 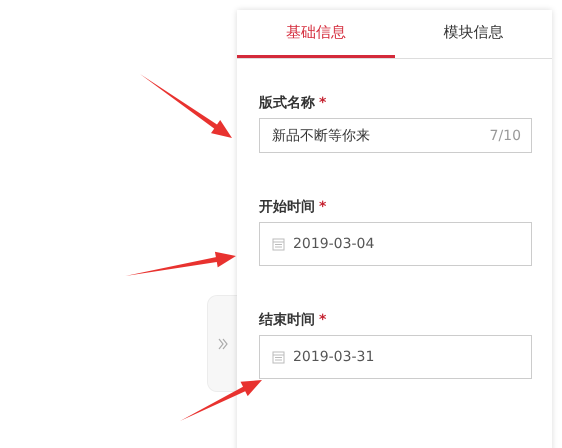 What do you see at coordinates (315, 34) in the screenshot?
I see `tab: 基础信息` at bounding box center [315, 34].